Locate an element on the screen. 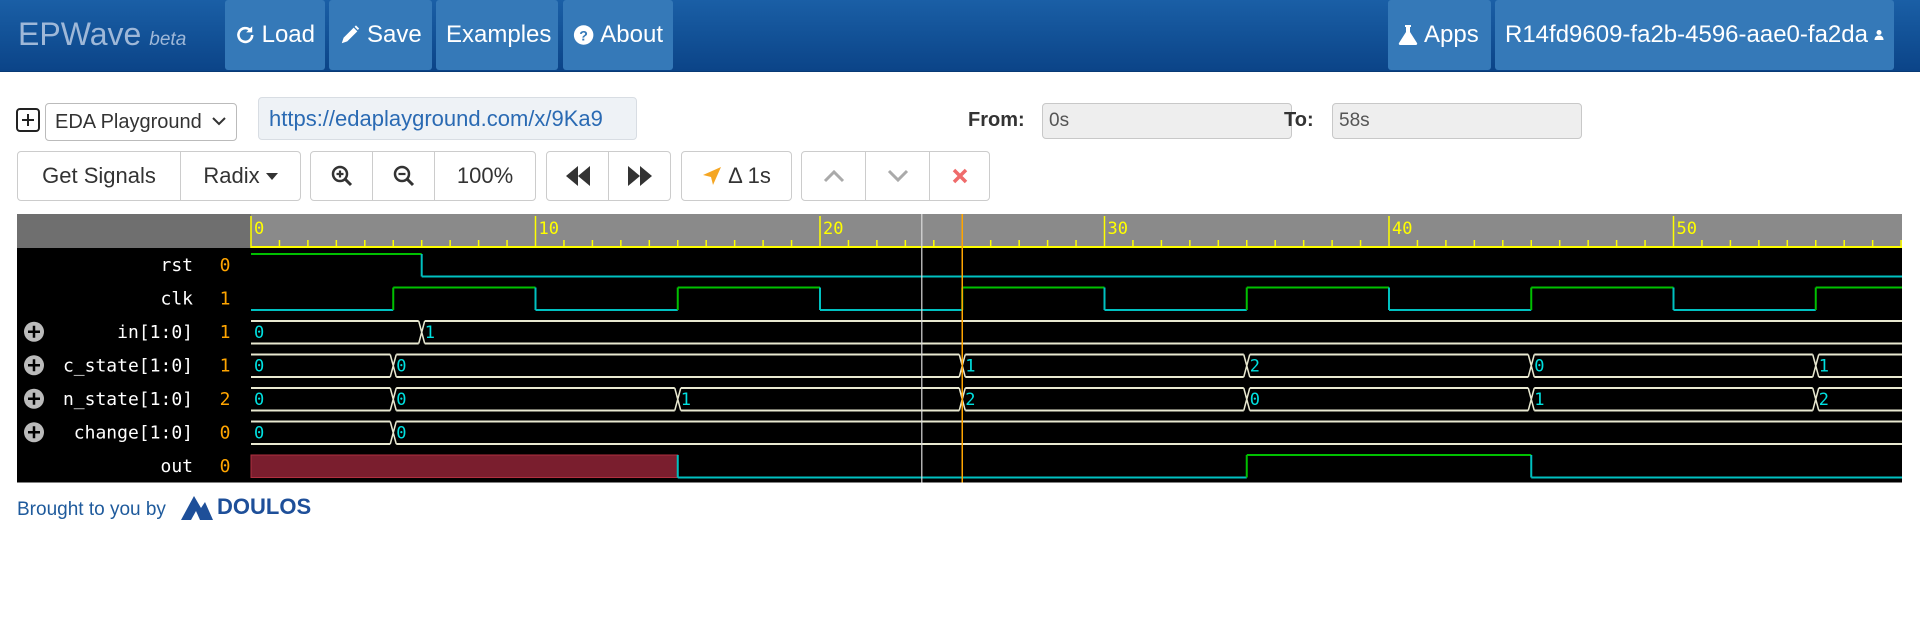 Image resolution: width=1920 pixels, height=634 pixels. refresh-icon is located at coordinates (245, 35).